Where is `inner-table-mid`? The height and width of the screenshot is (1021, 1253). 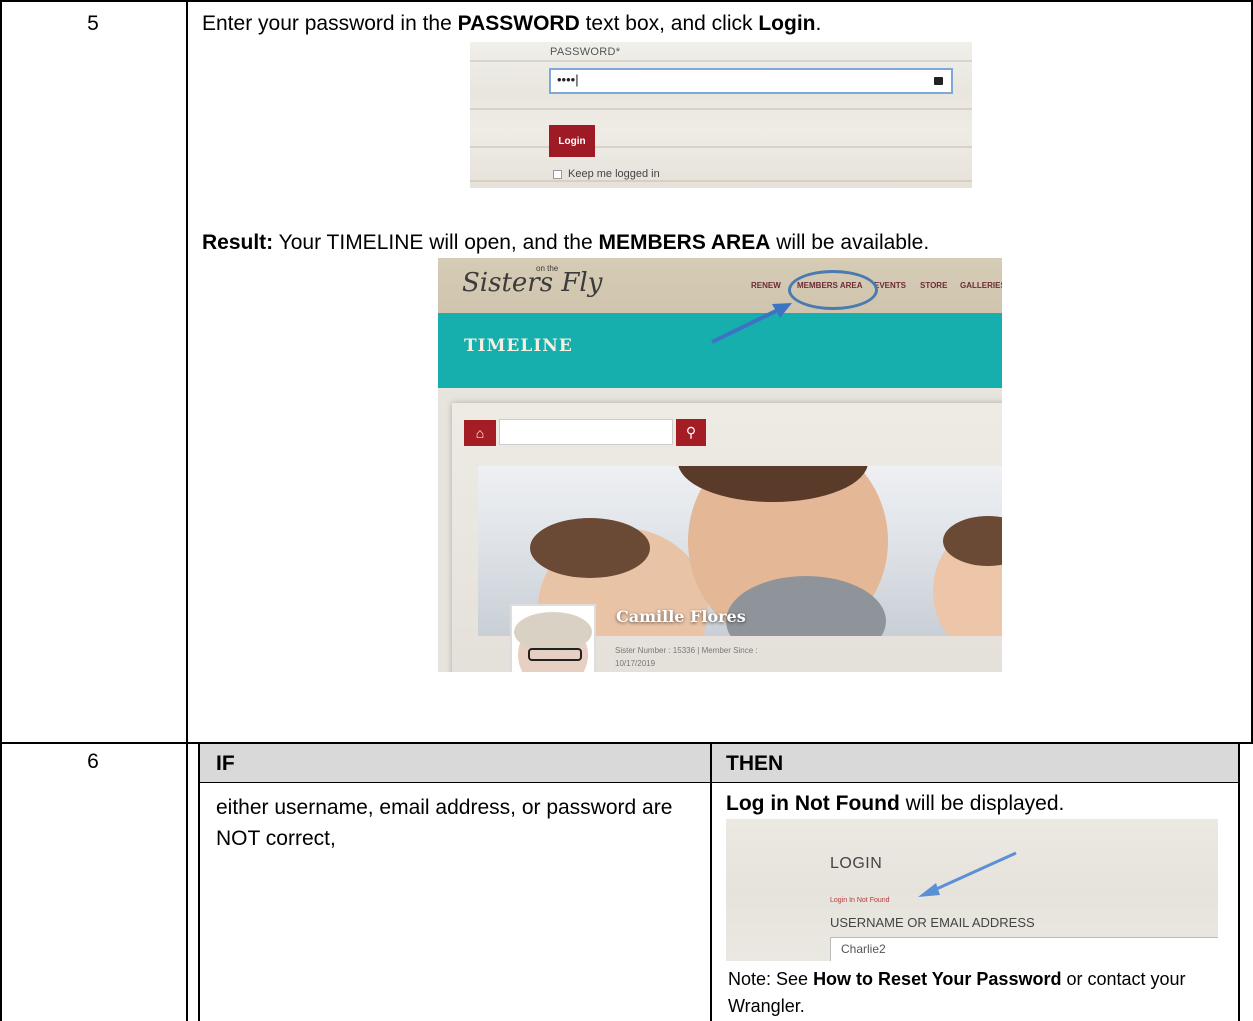
inner-table-mid is located at coordinates (711, 882).